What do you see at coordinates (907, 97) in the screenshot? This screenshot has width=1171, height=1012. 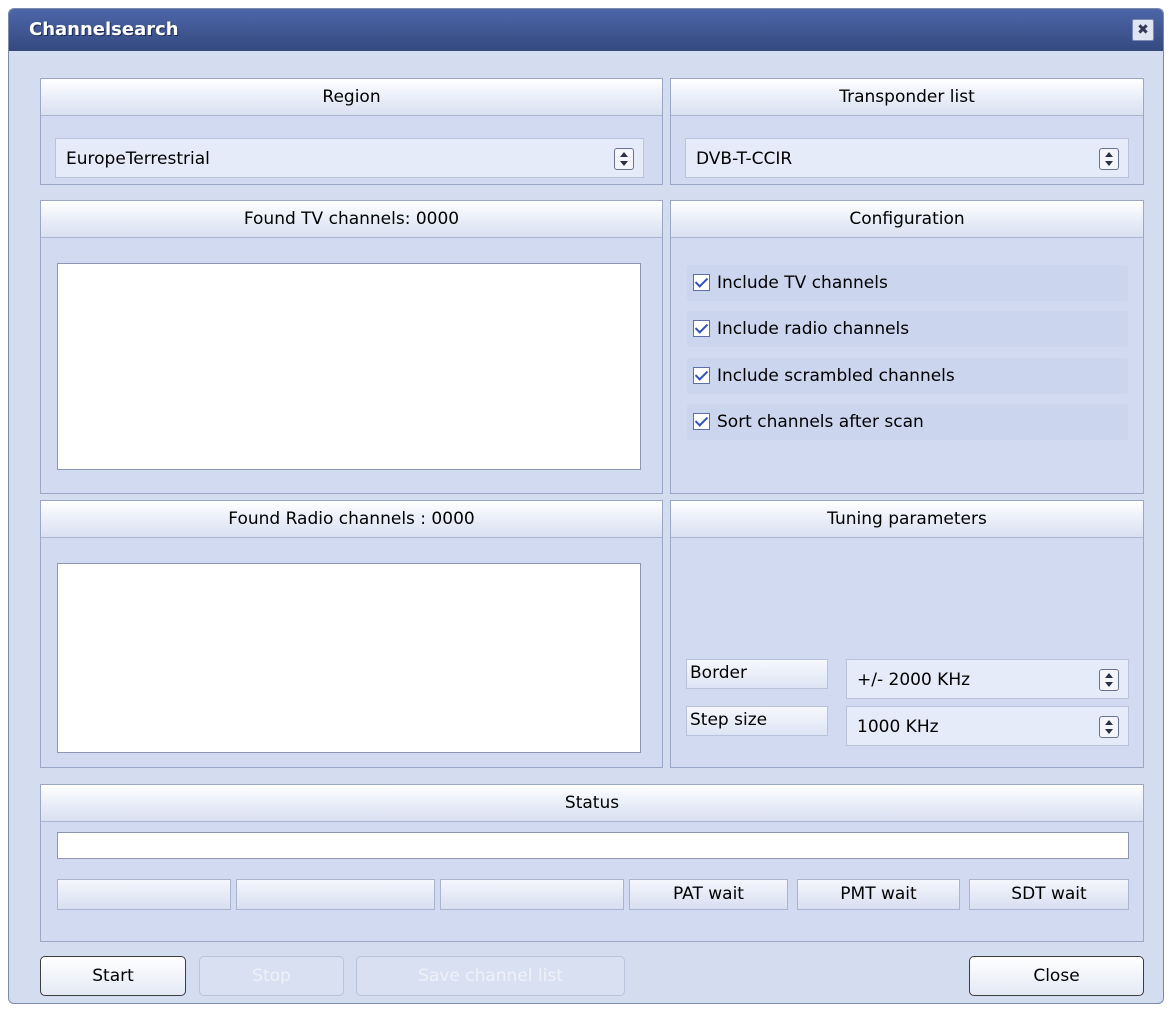 I see `transponder-header: Transponder list` at bounding box center [907, 97].